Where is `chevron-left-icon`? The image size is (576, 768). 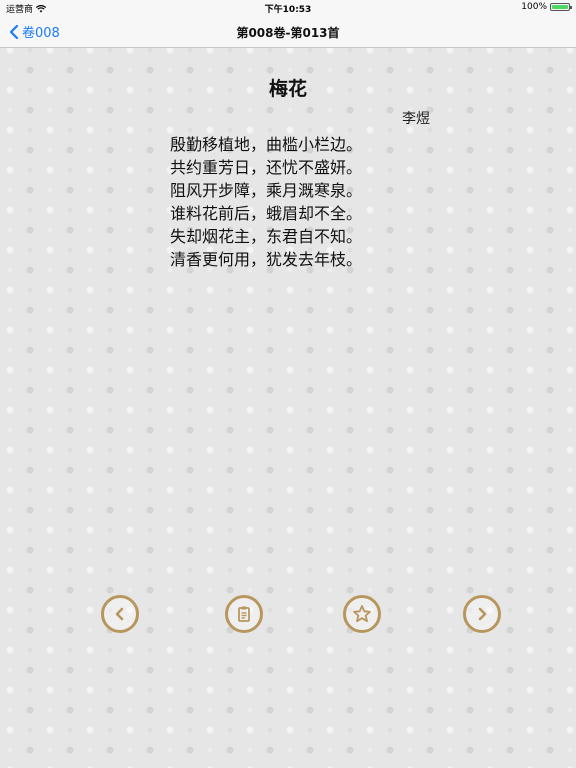 chevron-left-icon is located at coordinates (119, 614).